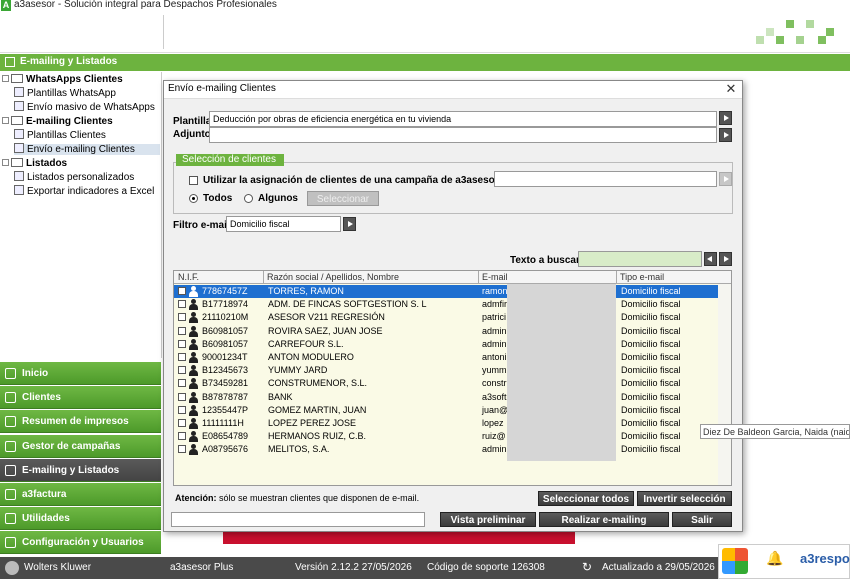 Image resolution: width=850 pixels, height=579 pixels. What do you see at coordinates (65, 93) in the screenshot?
I see `tree-item-plantillas-whatsapp: Plantillas WhatsApp` at bounding box center [65, 93].